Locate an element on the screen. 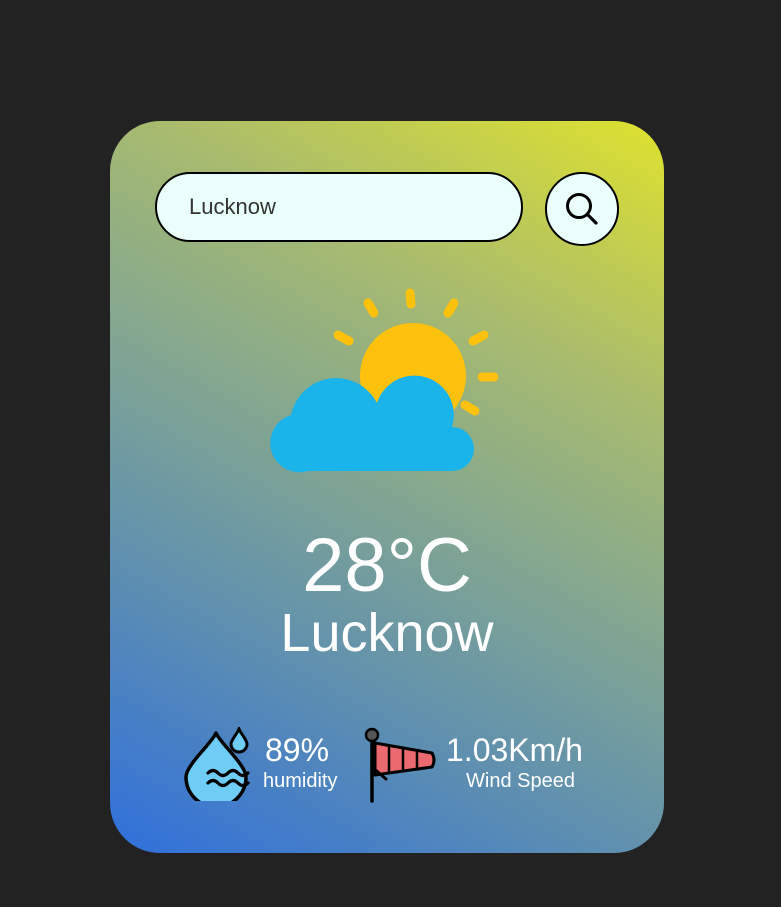  humidity-label: humidity is located at coordinates (300, 781).